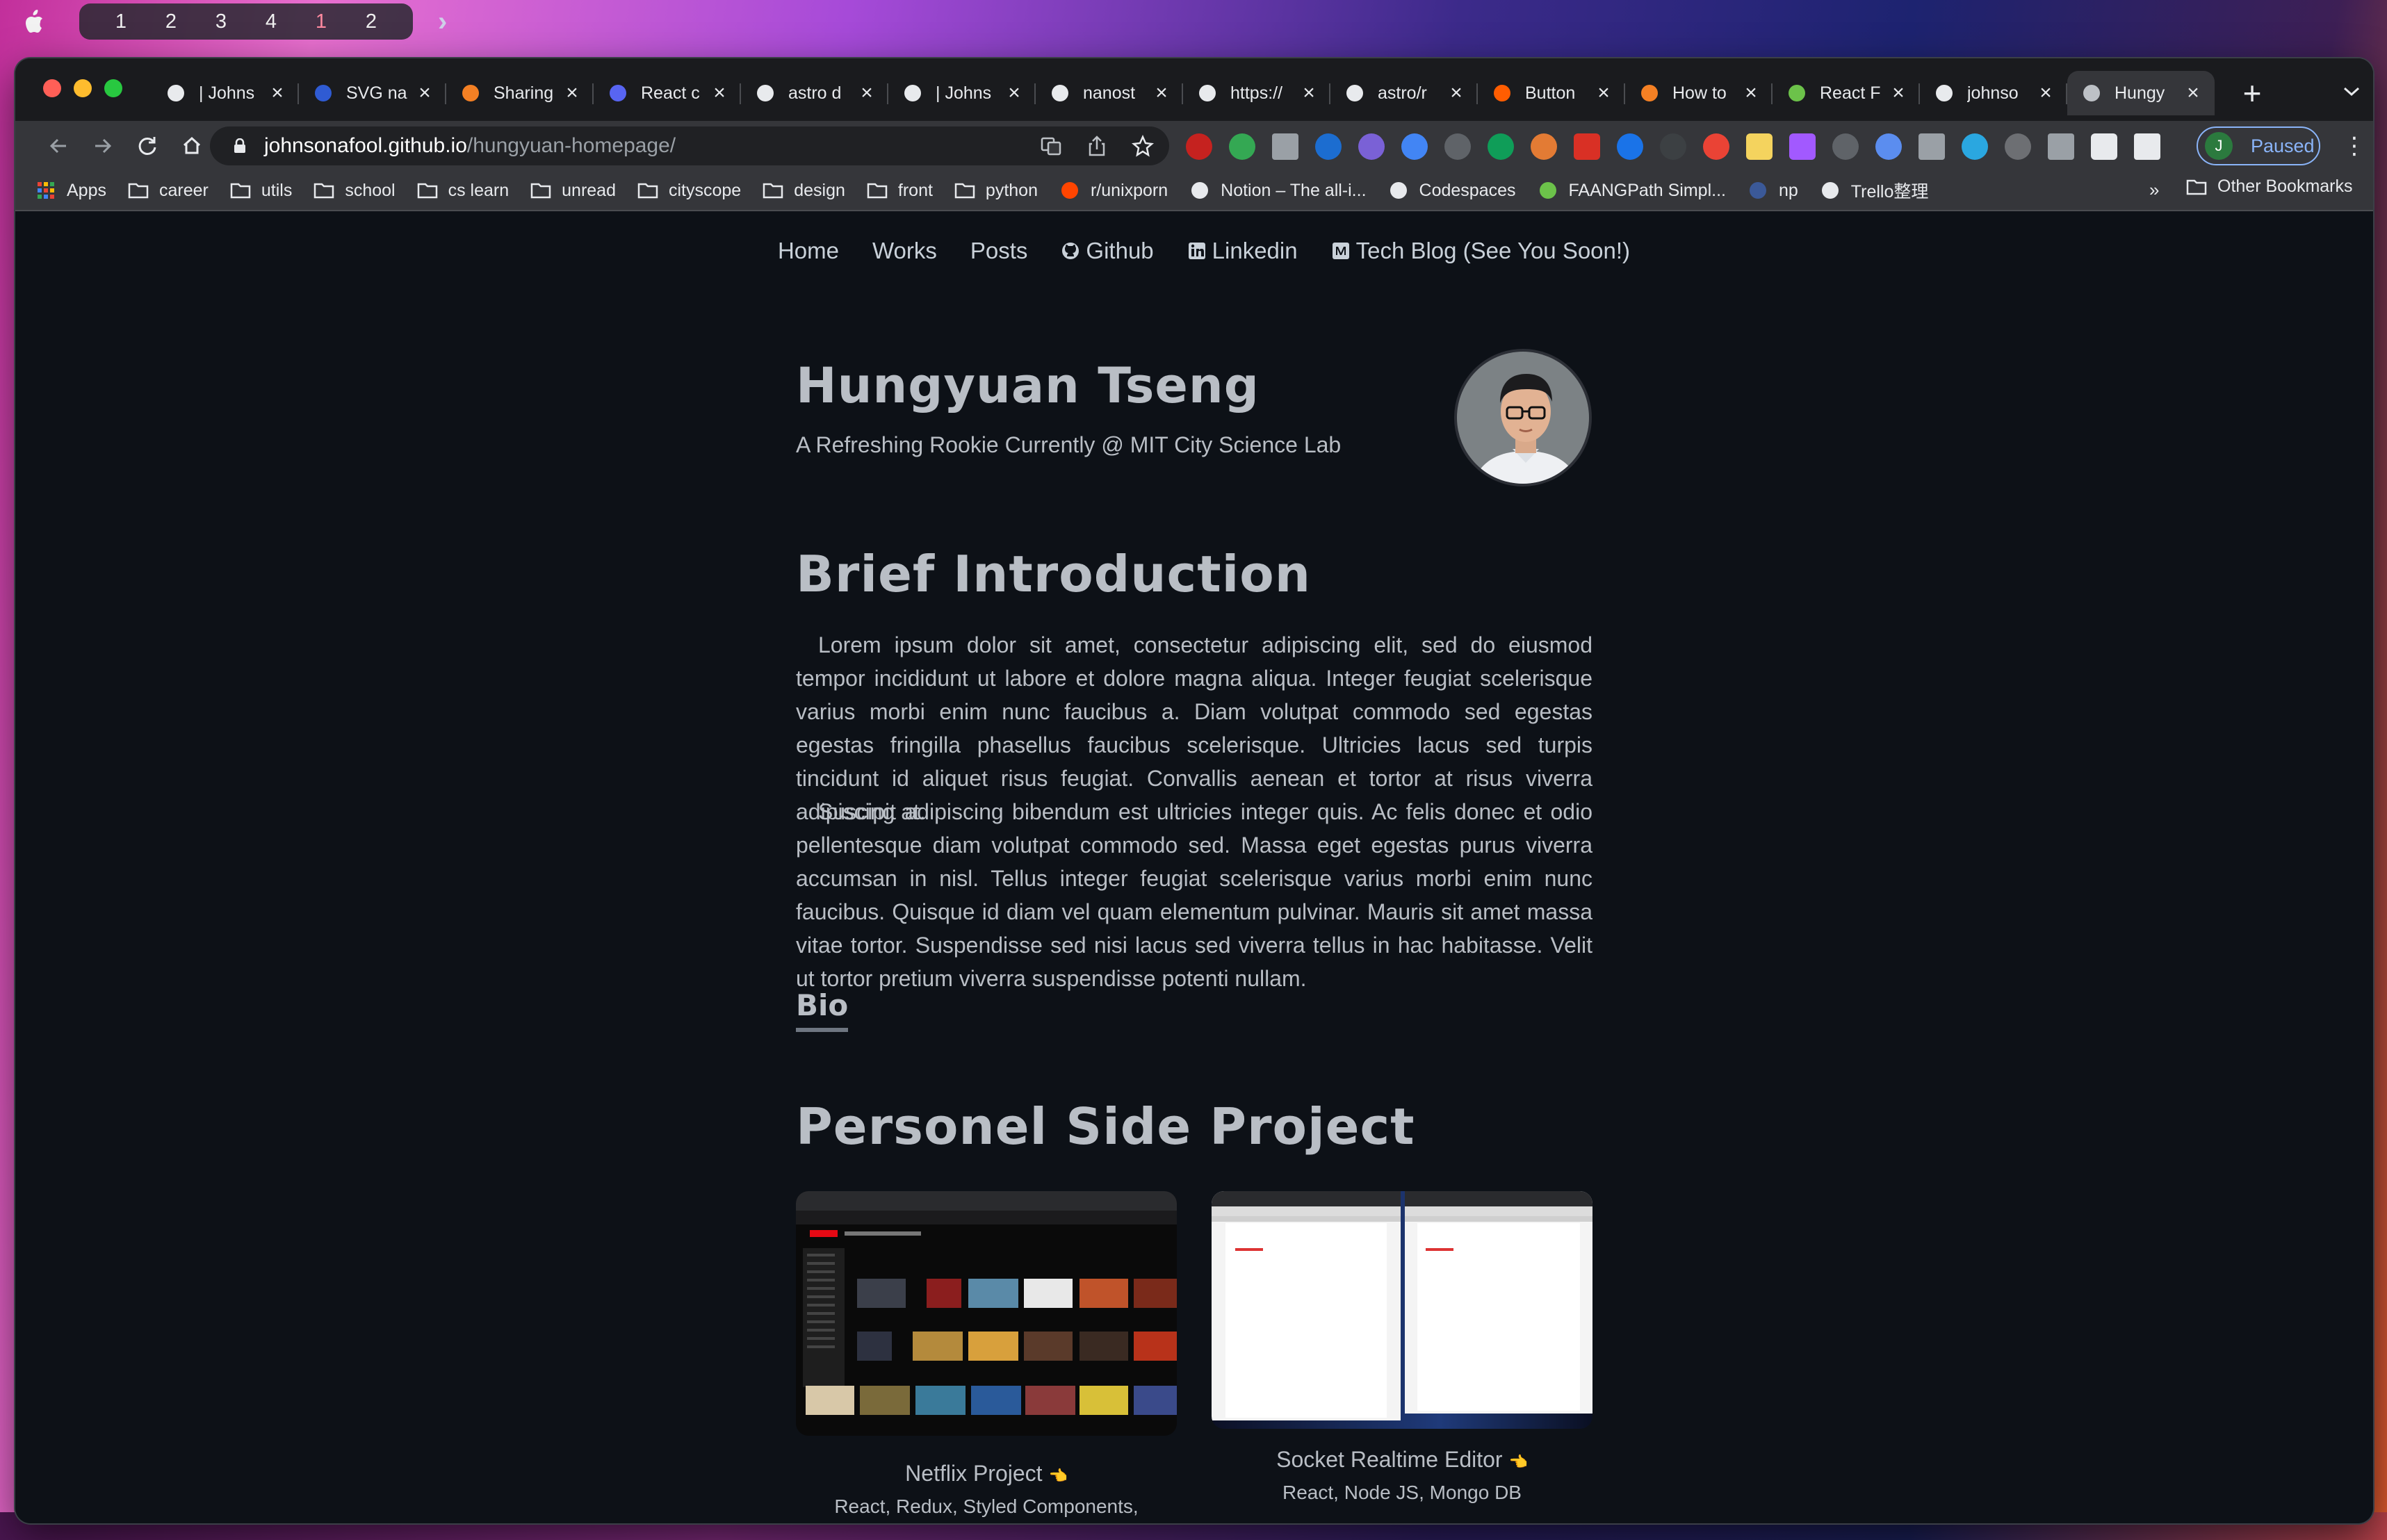  What do you see at coordinates (83, 88) in the screenshot?
I see `minimize-window-button` at bounding box center [83, 88].